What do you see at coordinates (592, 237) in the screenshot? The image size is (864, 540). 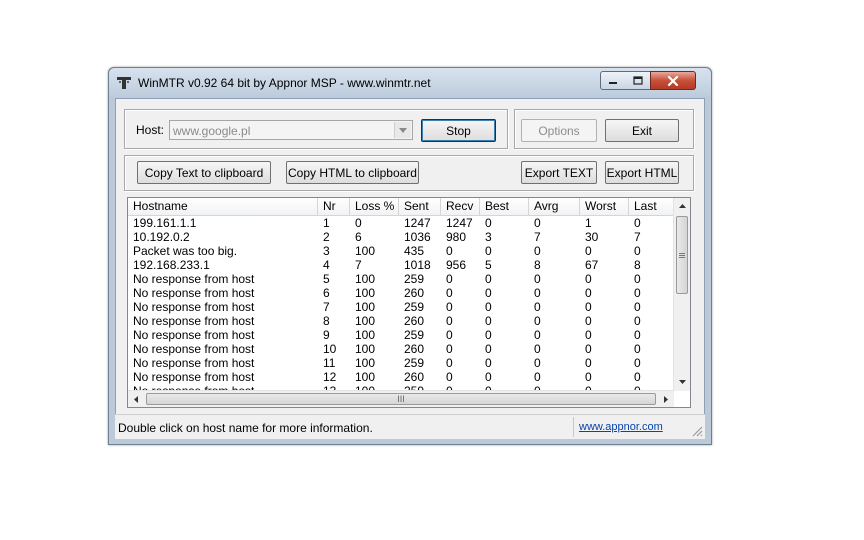 I see `table-cell: 30` at bounding box center [592, 237].